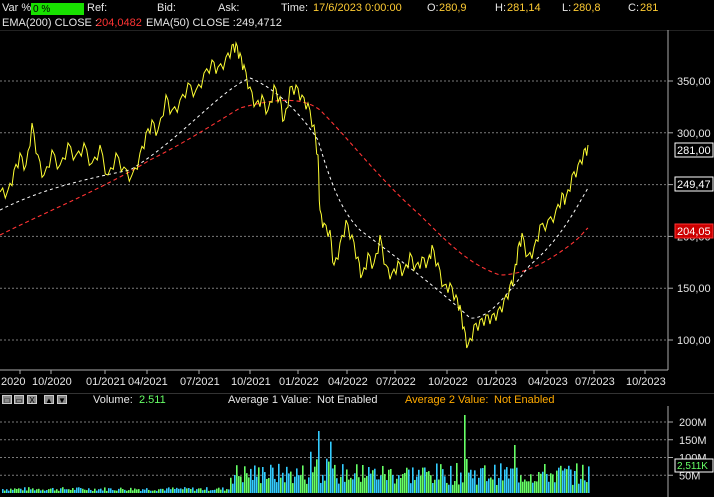  Describe the element at coordinates (42, 9) in the screenshot. I see `var-value: 0 %` at that location.